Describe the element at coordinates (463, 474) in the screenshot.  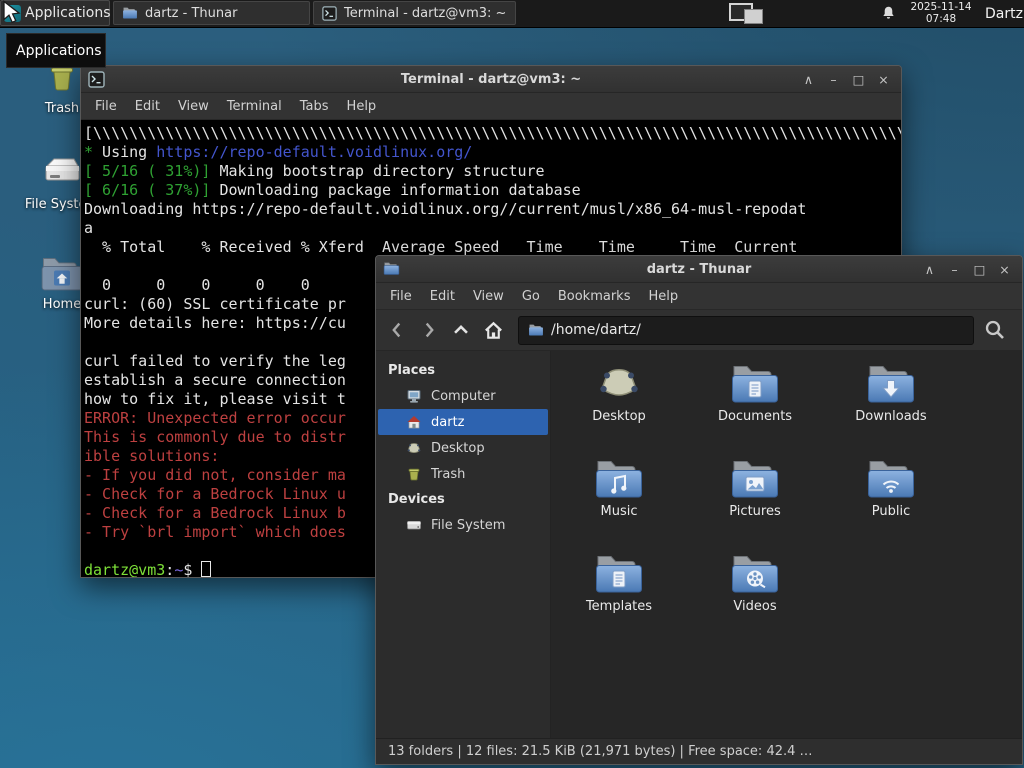
I see `sidebar-item-trash: Trash` at that location.